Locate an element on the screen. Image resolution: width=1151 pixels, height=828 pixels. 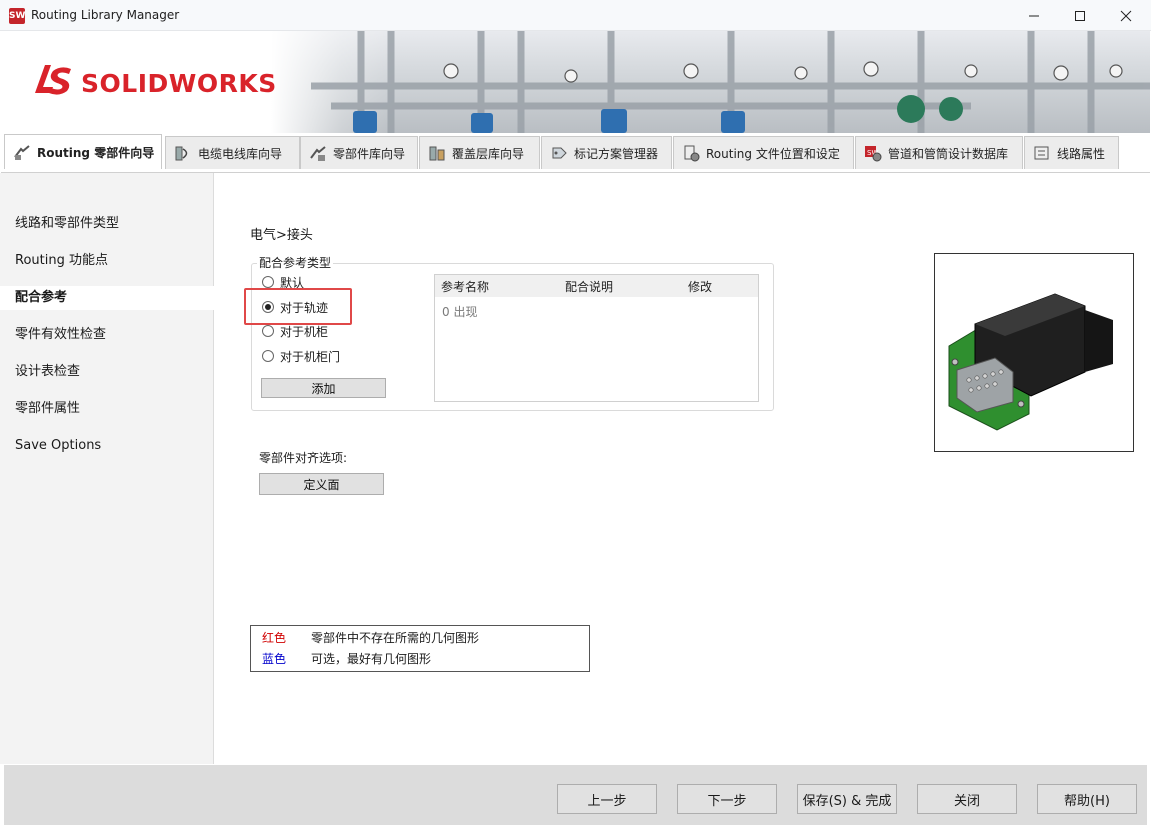
column-header-mate-description: 配合说明 is located at coordinates (589, 286).